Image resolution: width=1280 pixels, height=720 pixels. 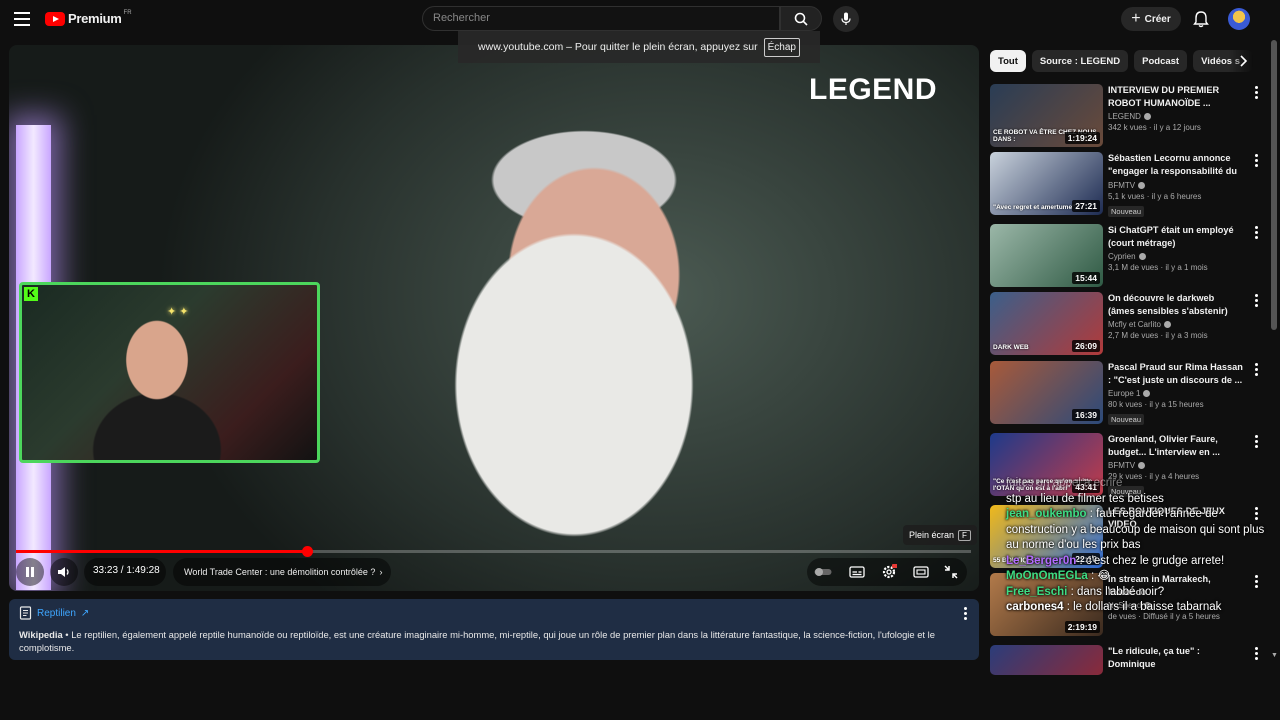 What do you see at coordinates (1274, 655) in the screenshot?
I see `scroll-down-arrow-icon: ▼` at bounding box center [1274, 655].